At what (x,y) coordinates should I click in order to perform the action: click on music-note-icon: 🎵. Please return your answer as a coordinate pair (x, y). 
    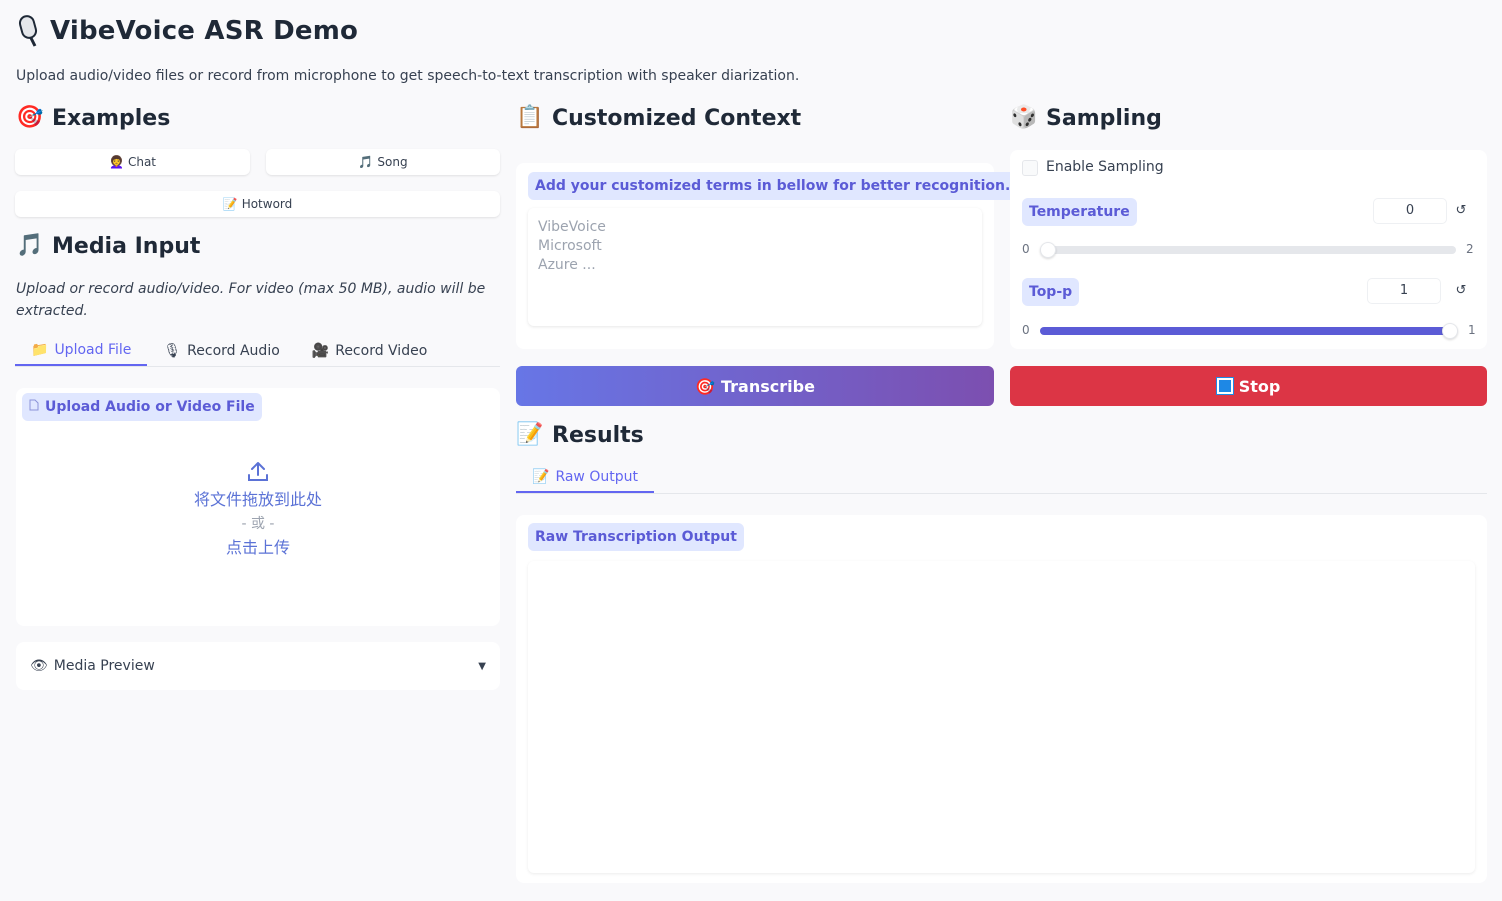
    Looking at the image, I should click on (366, 162).